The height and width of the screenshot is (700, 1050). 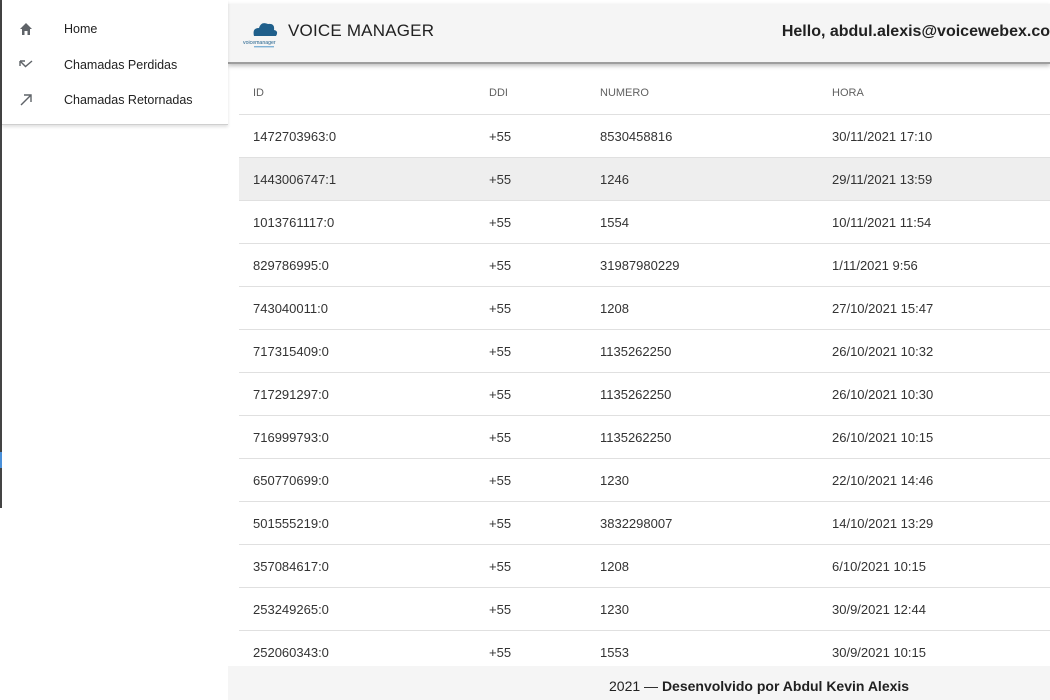 I want to click on cell-id: 1443006747:1, so click(x=357, y=179).